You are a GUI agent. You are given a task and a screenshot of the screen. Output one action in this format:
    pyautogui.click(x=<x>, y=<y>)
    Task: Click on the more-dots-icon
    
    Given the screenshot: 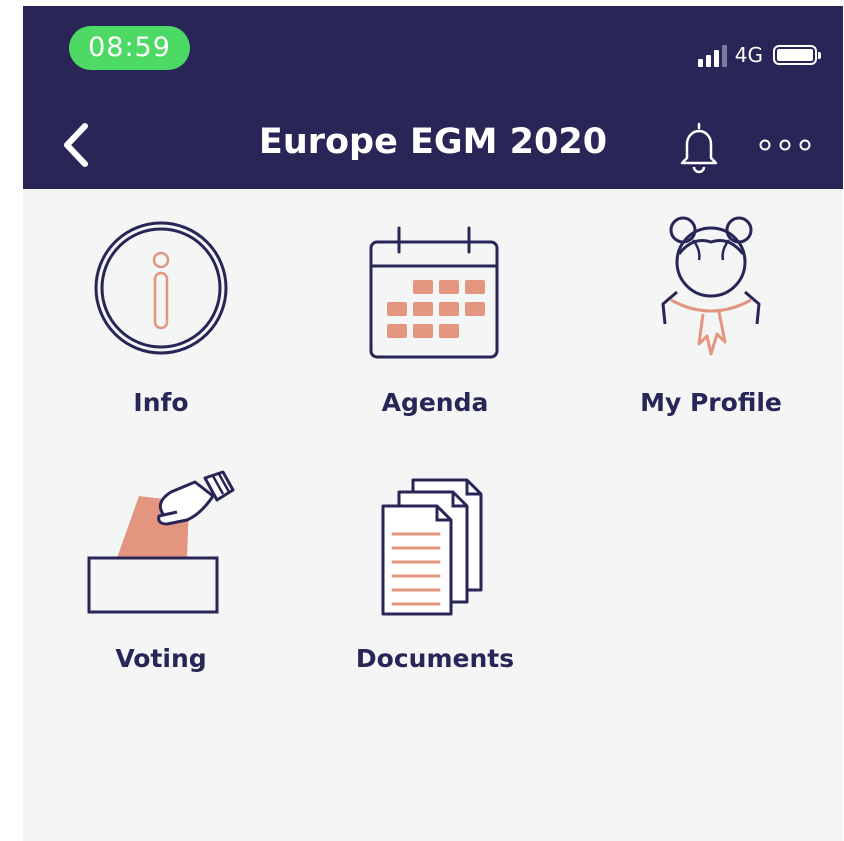 What is the action you would take?
    pyautogui.click(x=785, y=145)
    